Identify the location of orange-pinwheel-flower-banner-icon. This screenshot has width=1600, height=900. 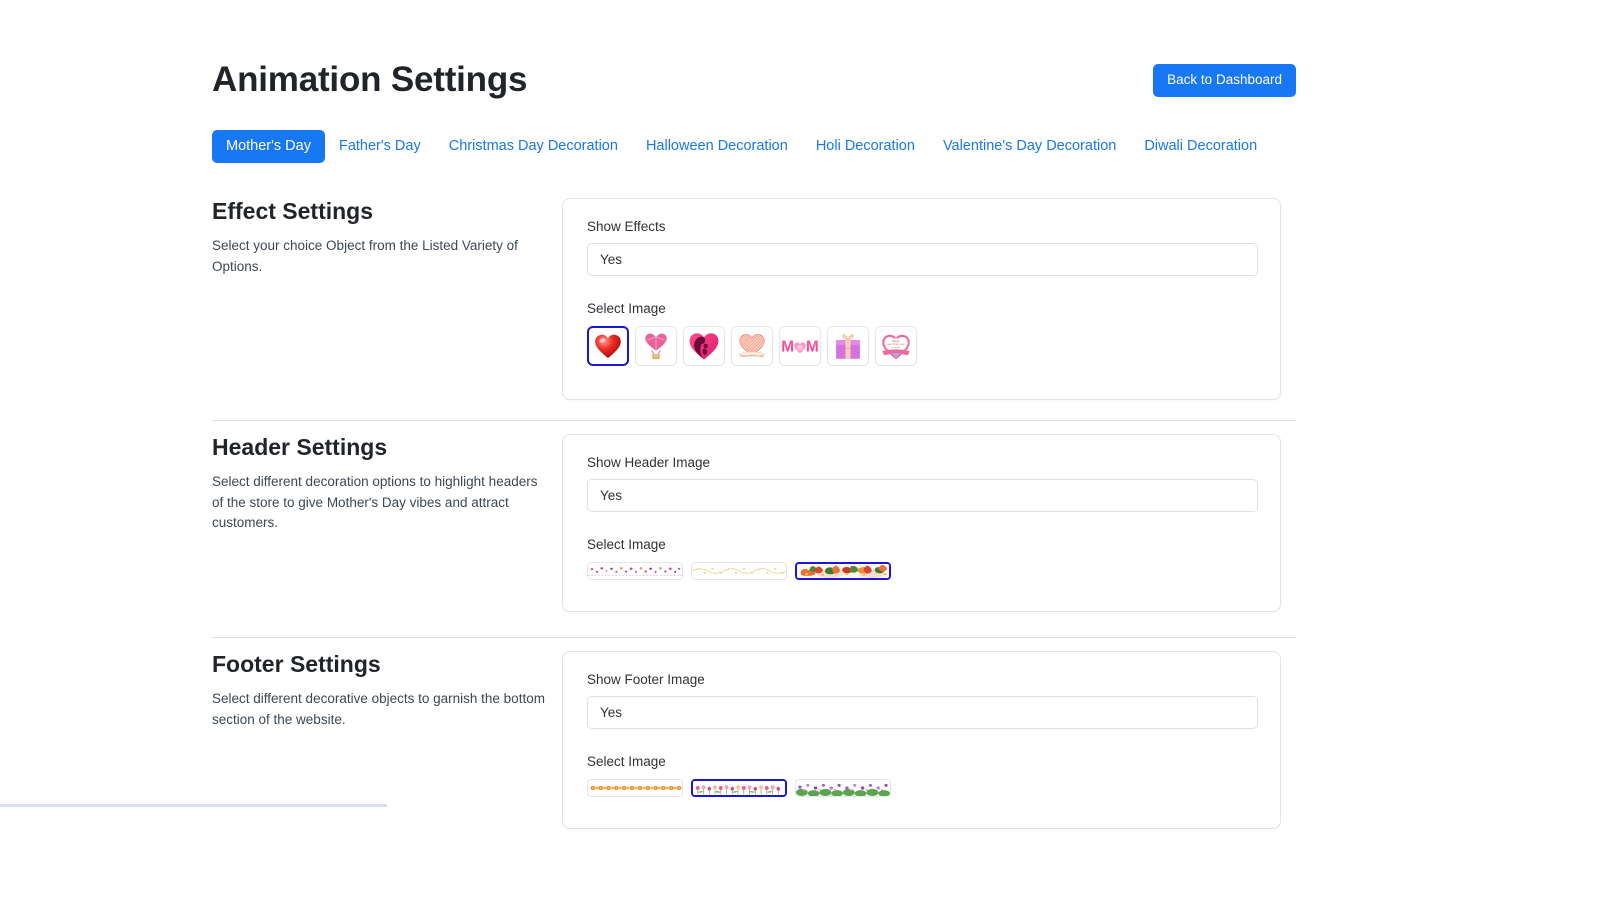
(635, 788).